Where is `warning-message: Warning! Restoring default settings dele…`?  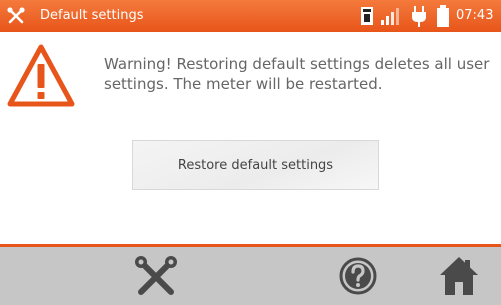 warning-message: Warning! Restoring default settings dele… is located at coordinates (297, 74).